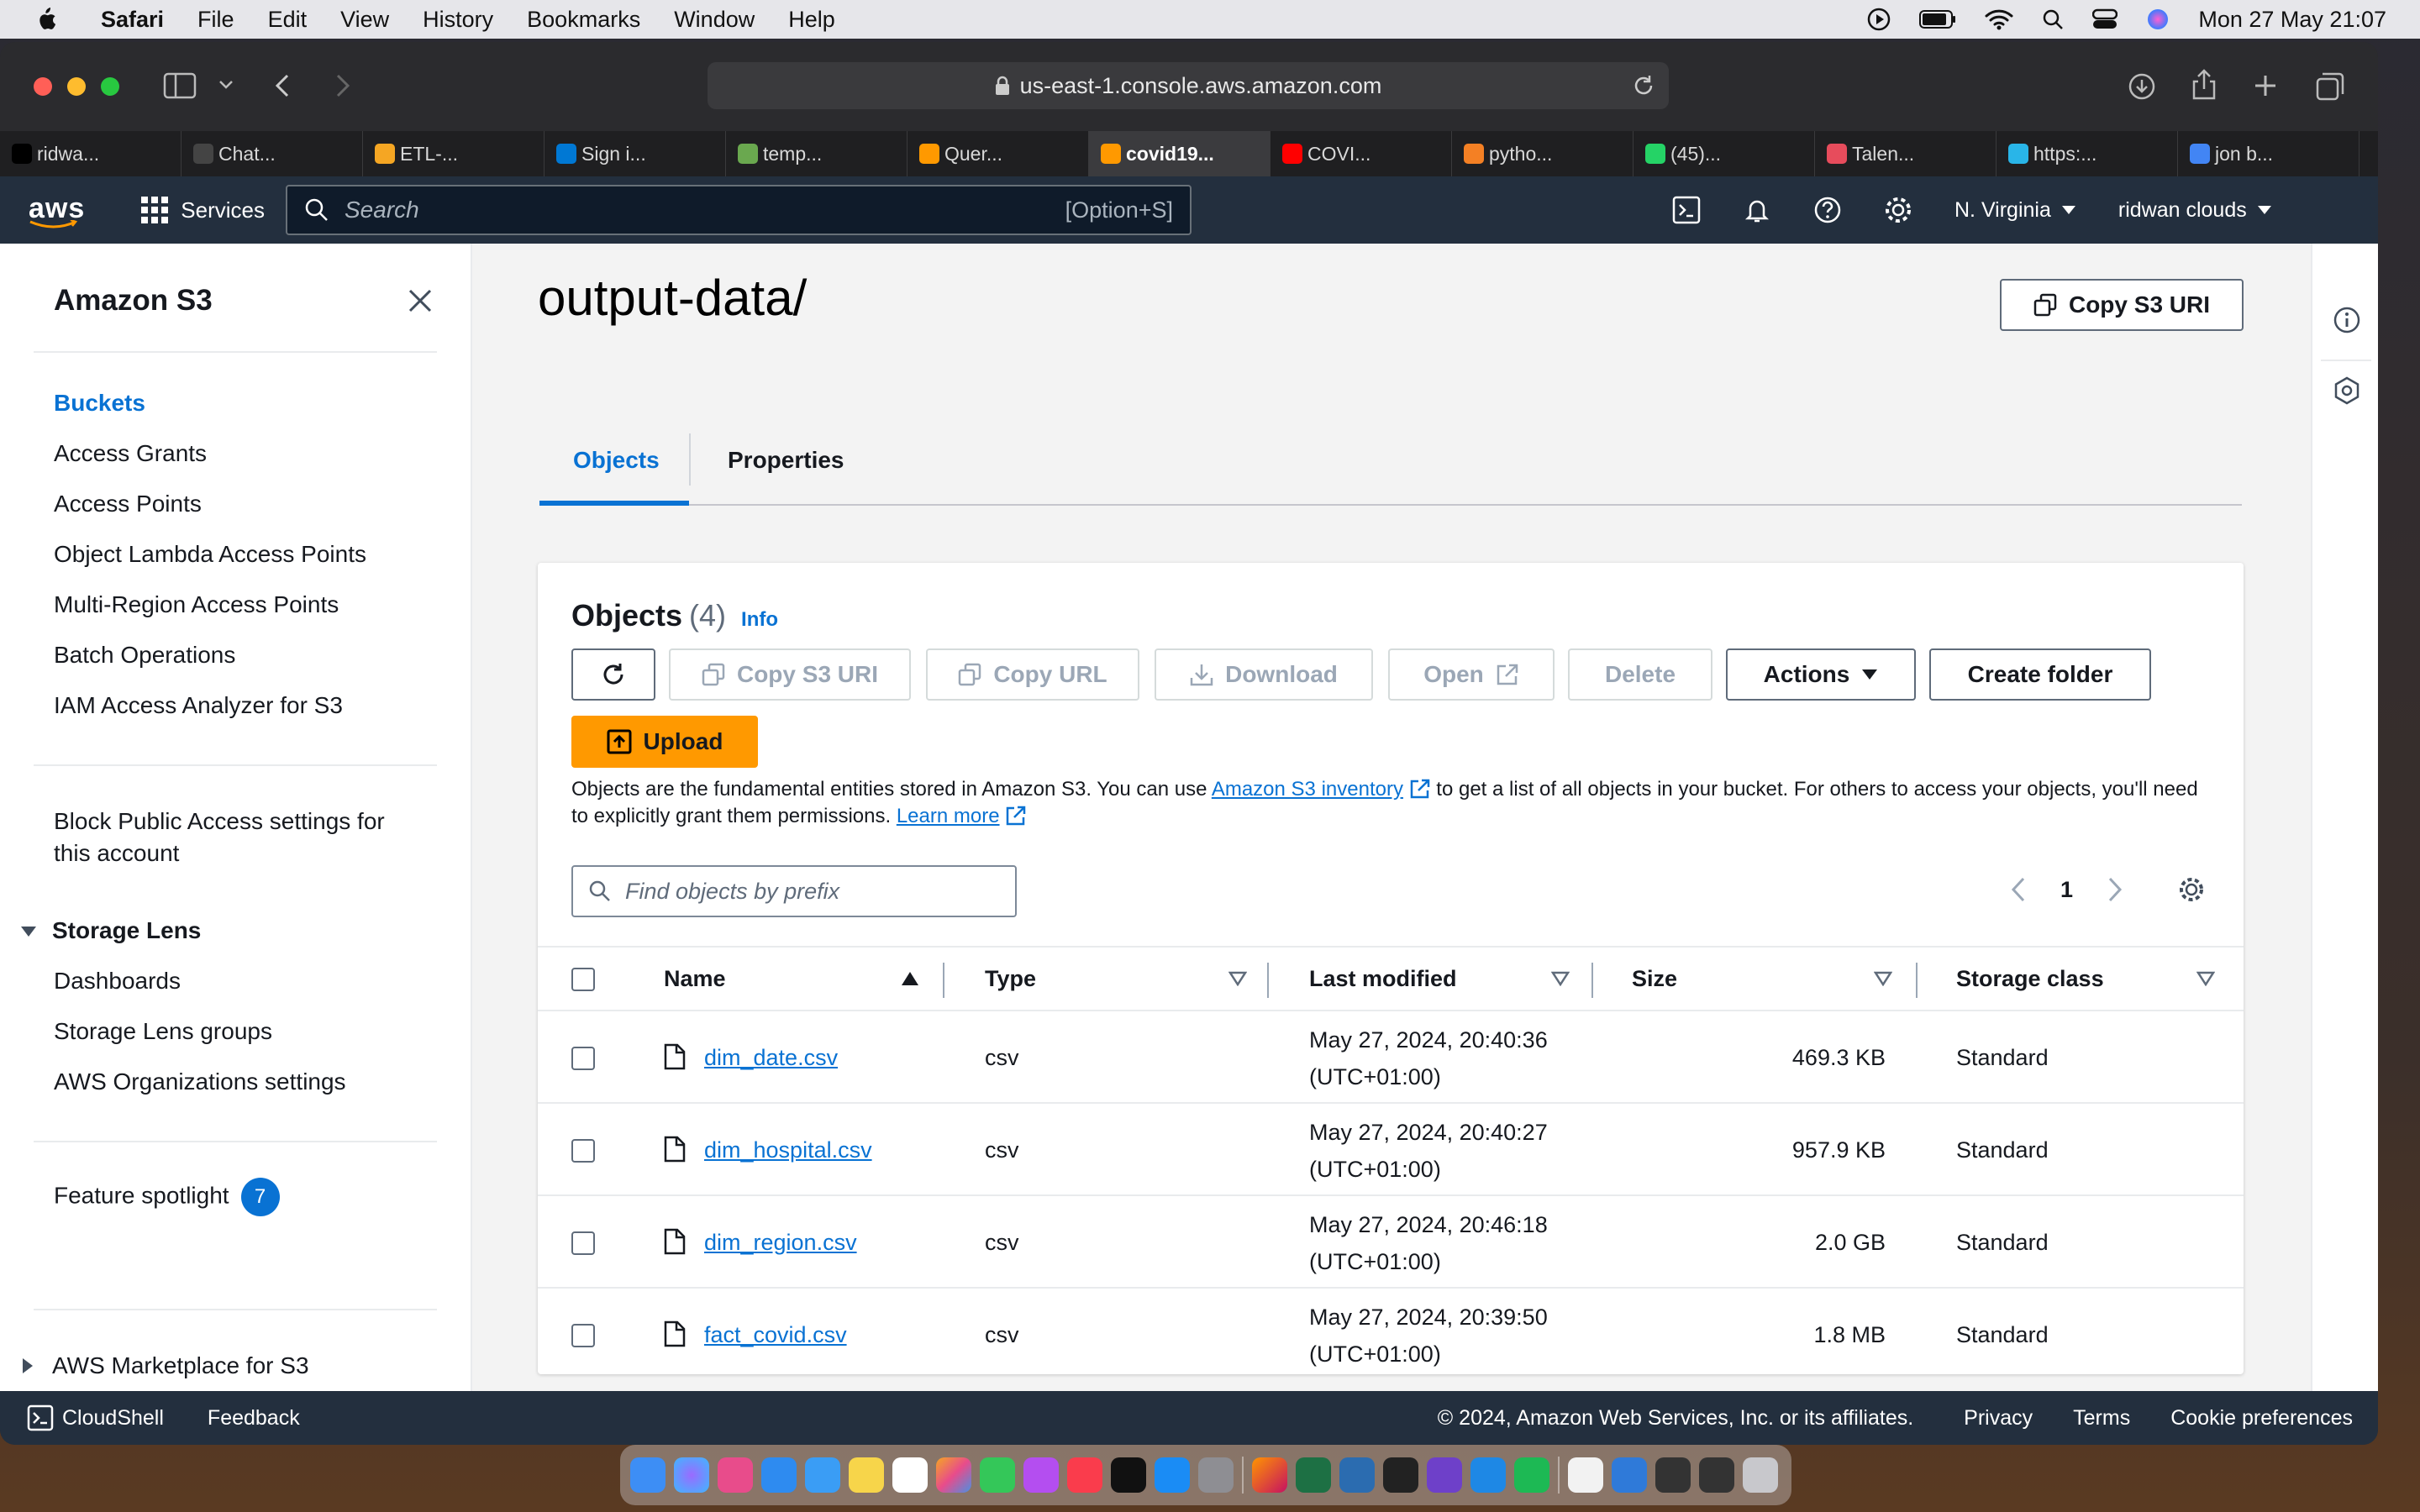 The width and height of the screenshot is (2420, 1512). Describe the element at coordinates (1640, 674) in the screenshot. I see `delete-button: Delete` at that location.